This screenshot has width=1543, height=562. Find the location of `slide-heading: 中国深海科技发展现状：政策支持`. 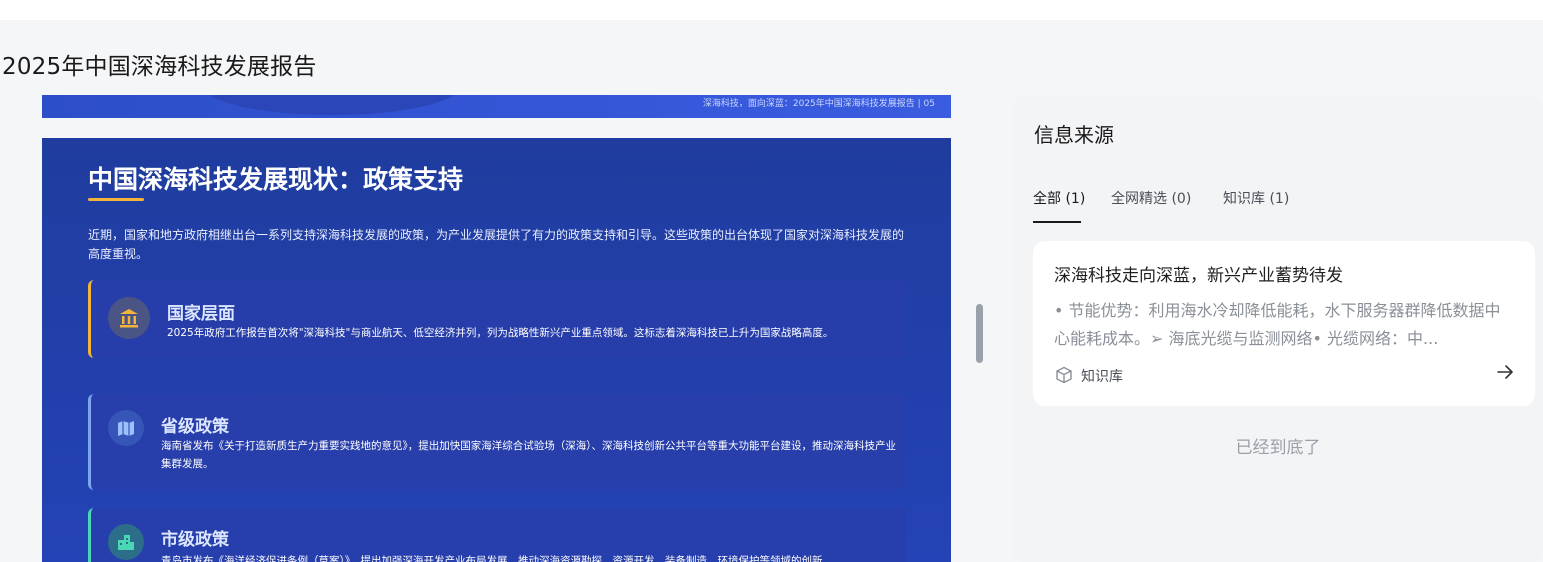

slide-heading: 中国深海科技发展现状：政策支持 is located at coordinates (276, 179).